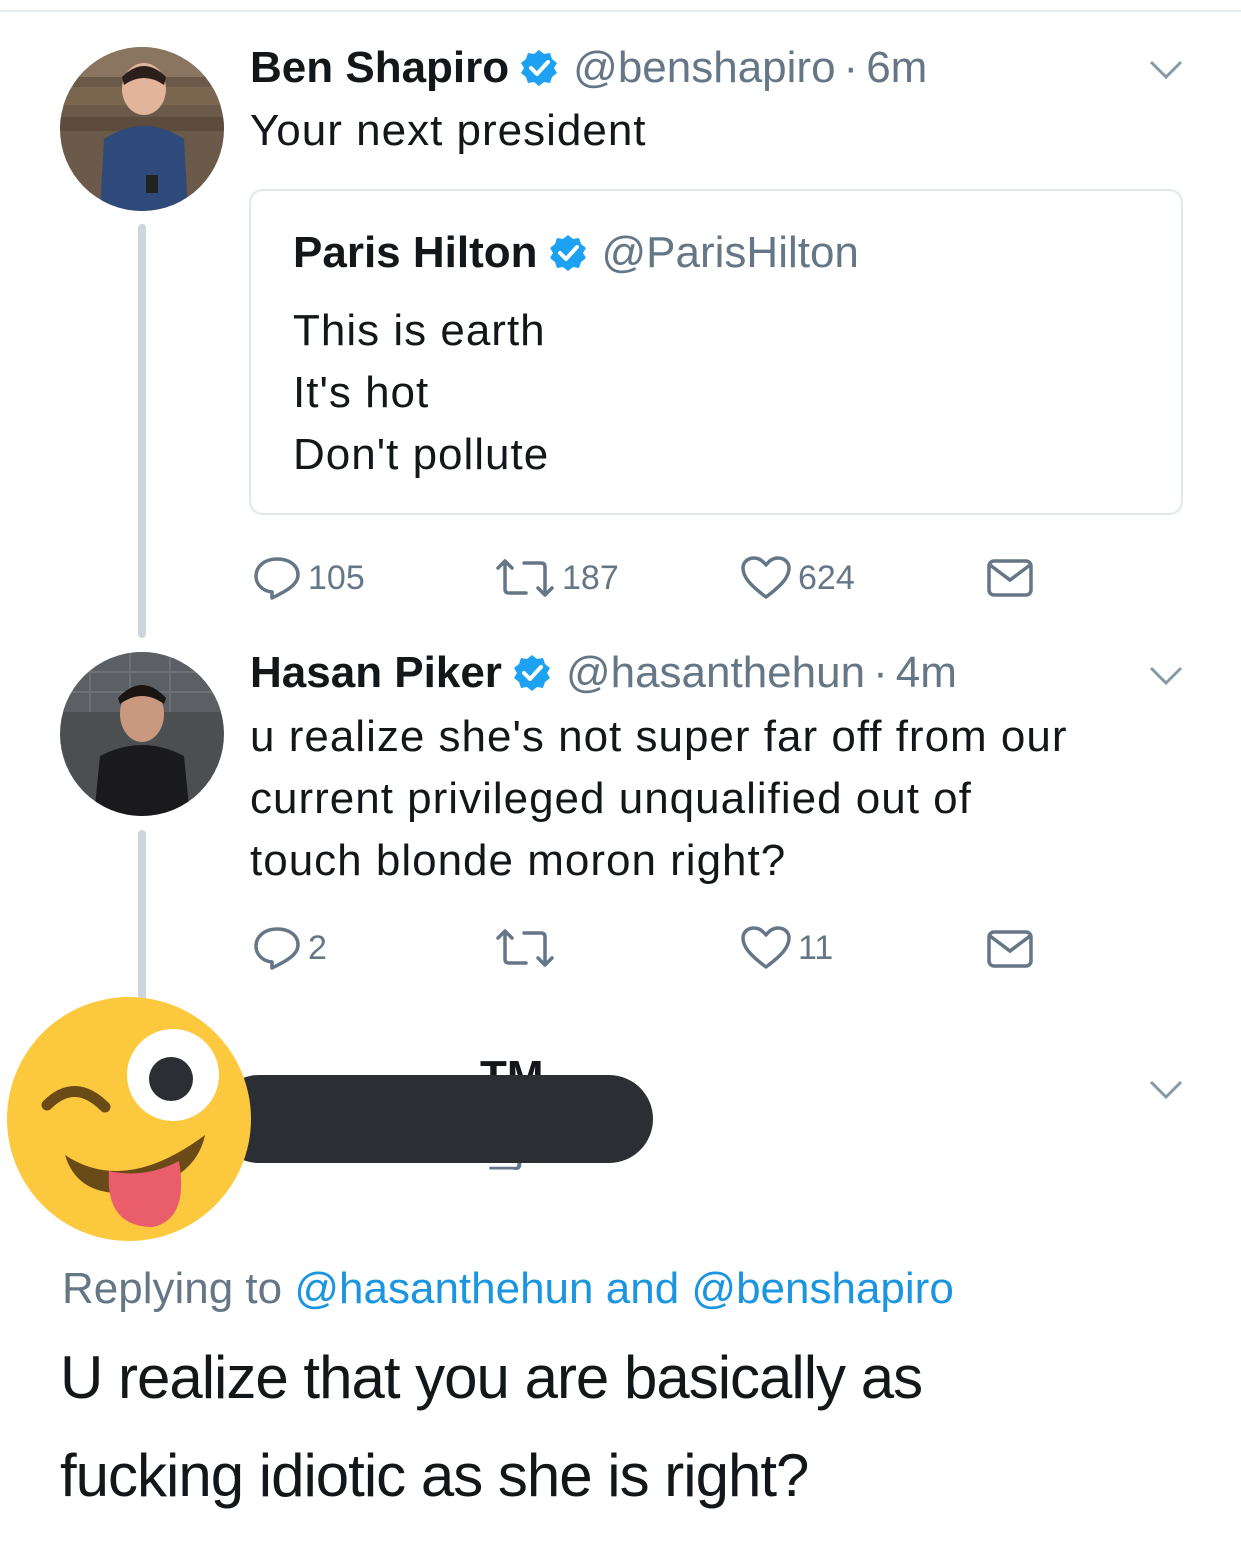 This screenshot has height=1562, width=1241. I want to click on like-count: 11, so click(816, 947).